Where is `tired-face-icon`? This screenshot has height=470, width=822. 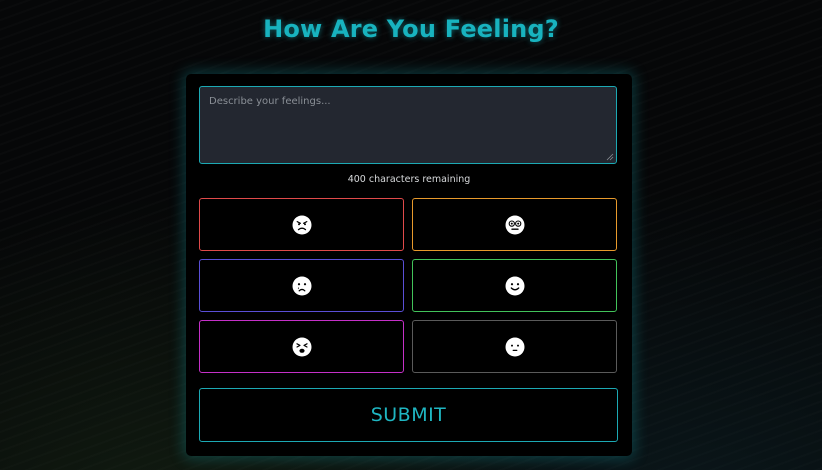
tired-face-icon is located at coordinates (301, 346).